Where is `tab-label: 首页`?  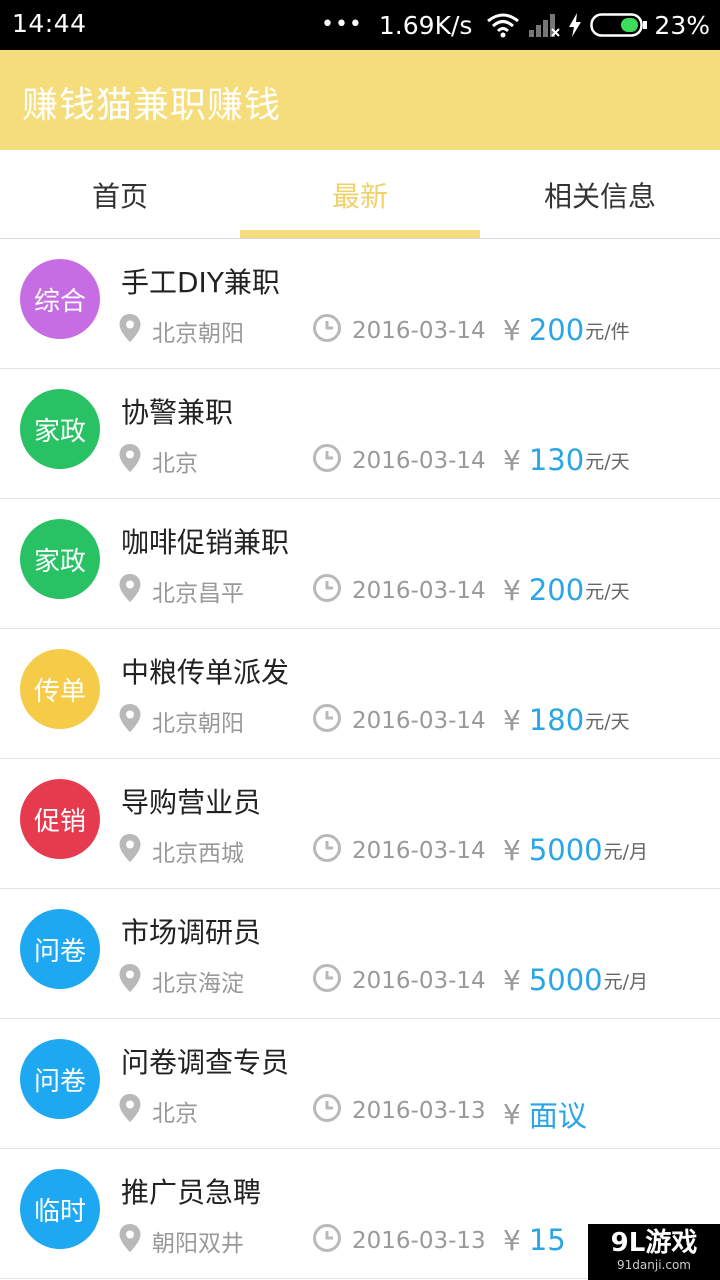 tab-label: 首页 is located at coordinates (119, 196).